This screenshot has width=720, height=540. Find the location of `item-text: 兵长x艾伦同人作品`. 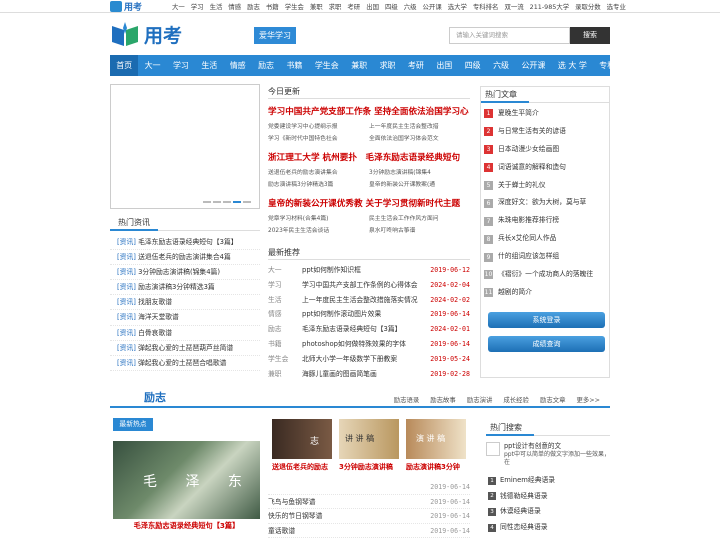

item-text: 兵长x艾伦同人作品 is located at coordinates (527, 239).